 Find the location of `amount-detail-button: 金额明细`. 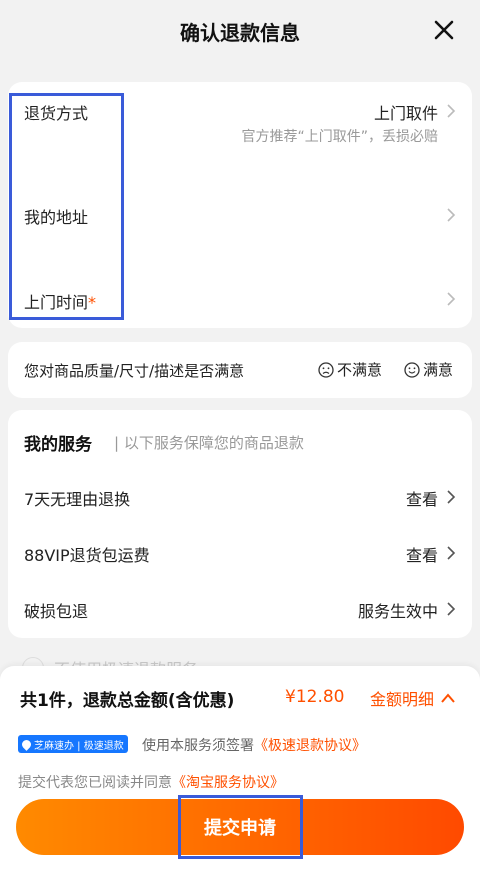

amount-detail-button: 金额明细 is located at coordinates (413, 698).